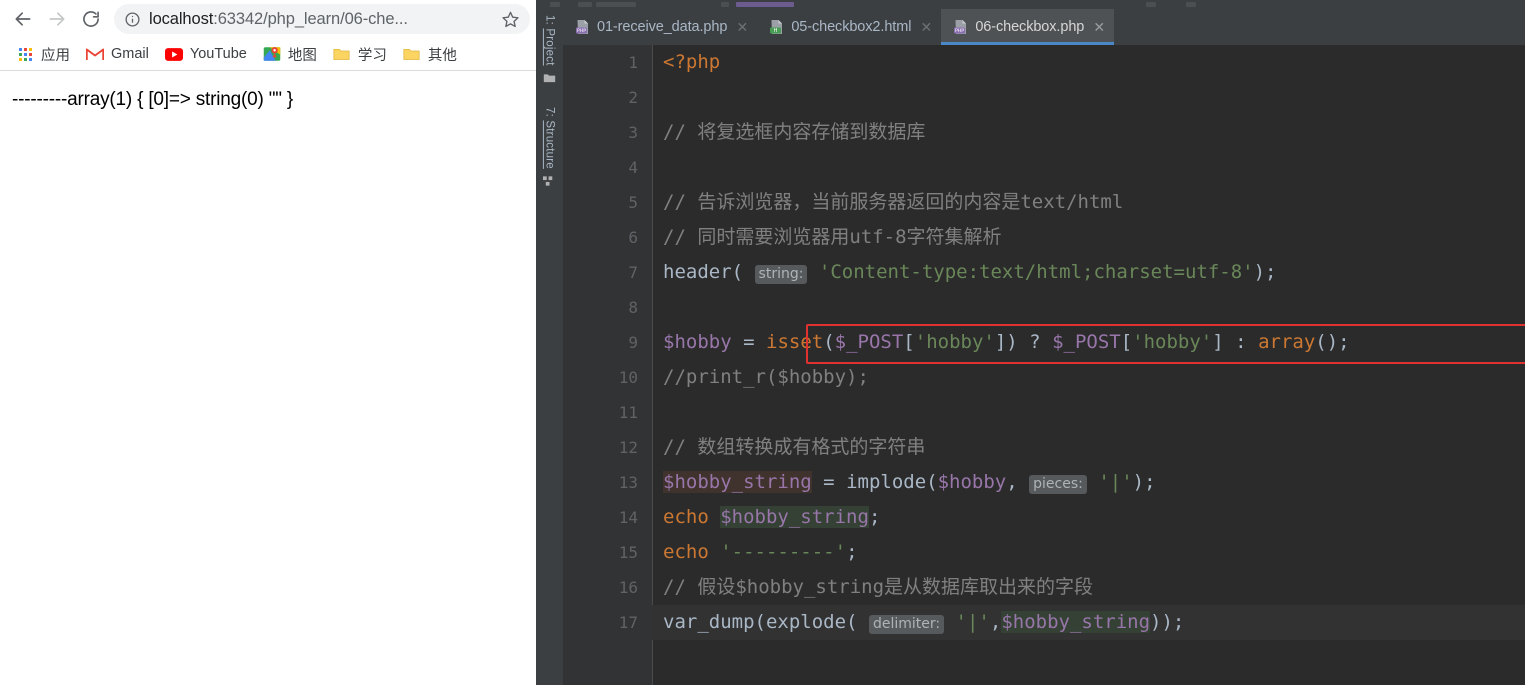 This screenshot has width=1525, height=685. What do you see at coordinates (549, 148) in the screenshot?
I see `rail-item-structure: 7: Structure` at bounding box center [549, 148].